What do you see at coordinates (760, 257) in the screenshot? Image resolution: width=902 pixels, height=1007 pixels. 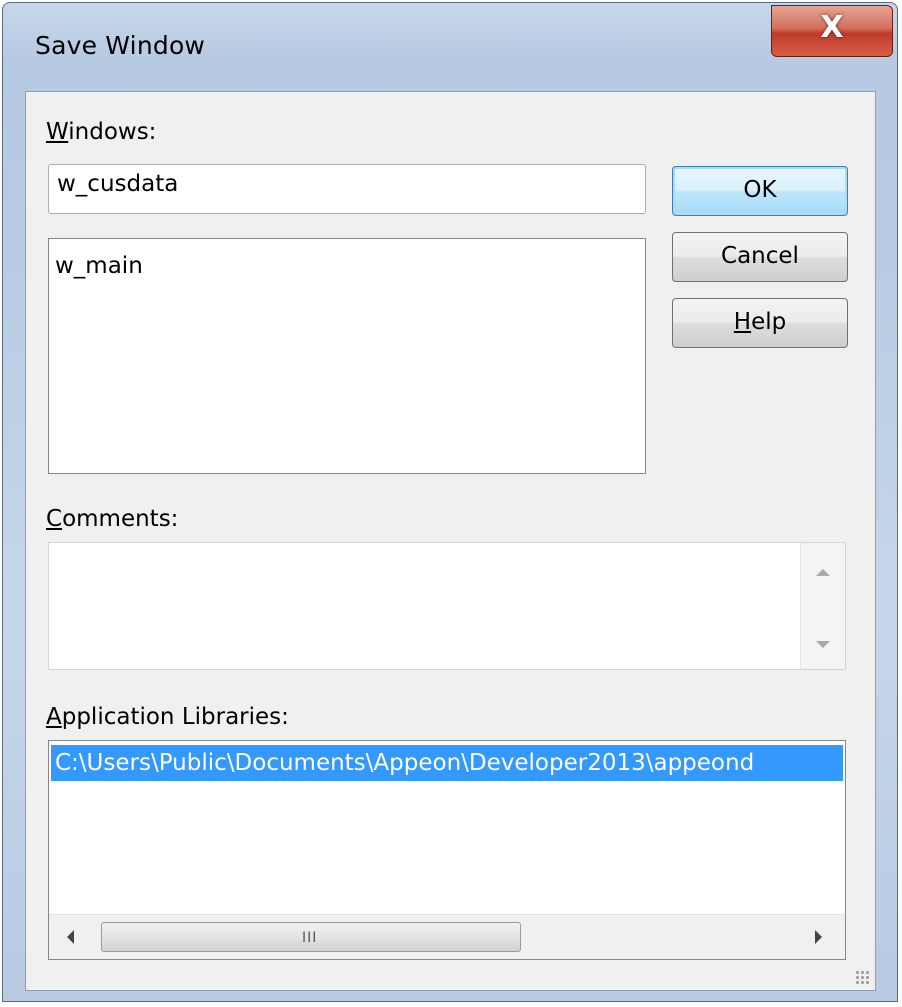 I see `cancel-button: Cancel` at bounding box center [760, 257].